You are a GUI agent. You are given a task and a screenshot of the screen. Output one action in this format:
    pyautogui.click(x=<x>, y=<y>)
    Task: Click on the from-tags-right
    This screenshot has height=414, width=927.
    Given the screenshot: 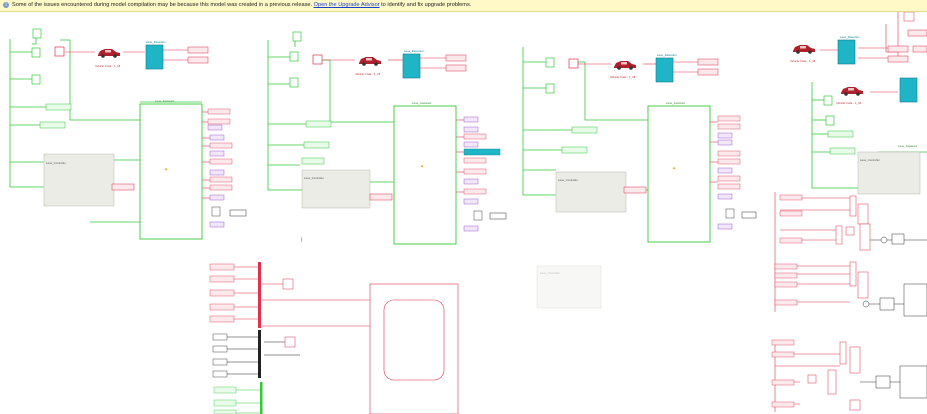 What is the action you would take?
    pyautogui.click(x=787, y=301)
    